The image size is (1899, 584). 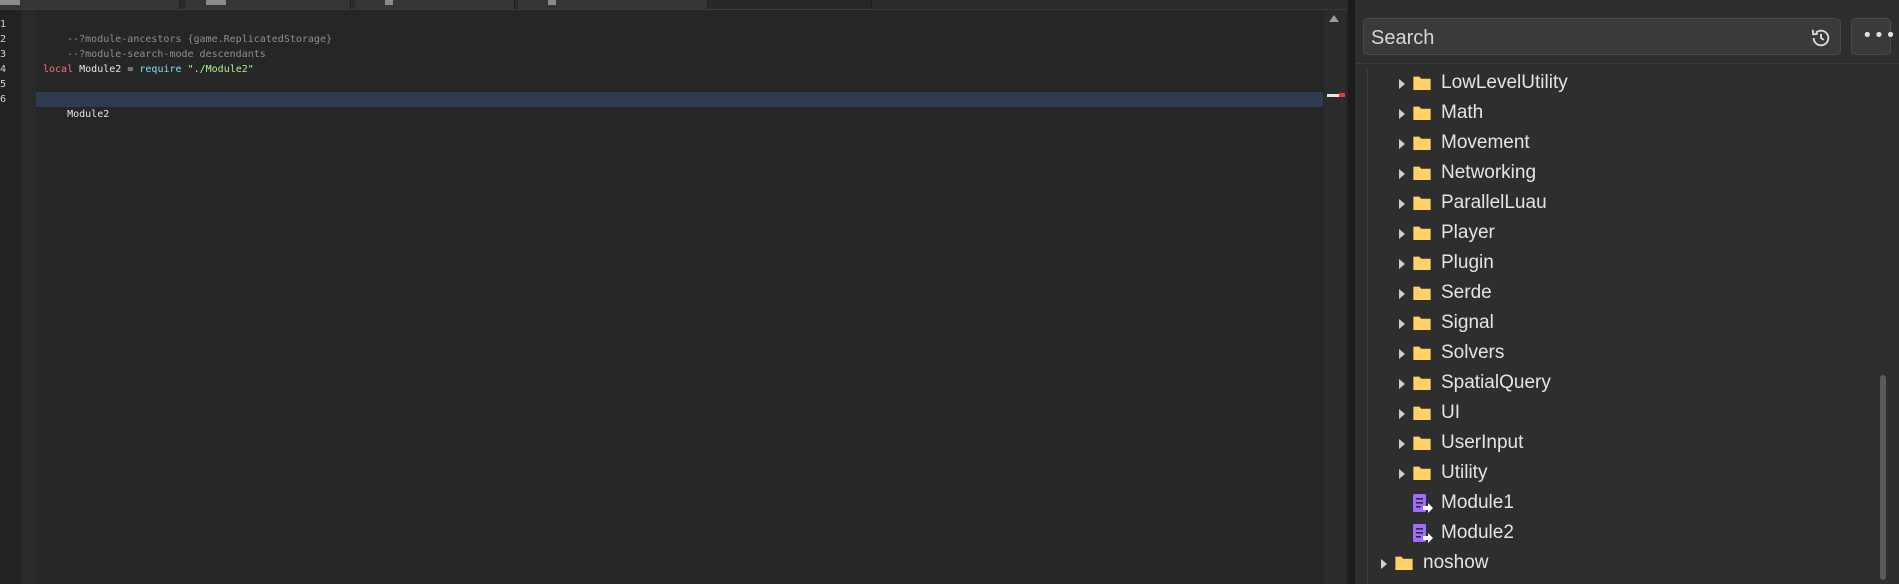 I want to click on tree-item-label: Signal, so click(x=1467, y=322).